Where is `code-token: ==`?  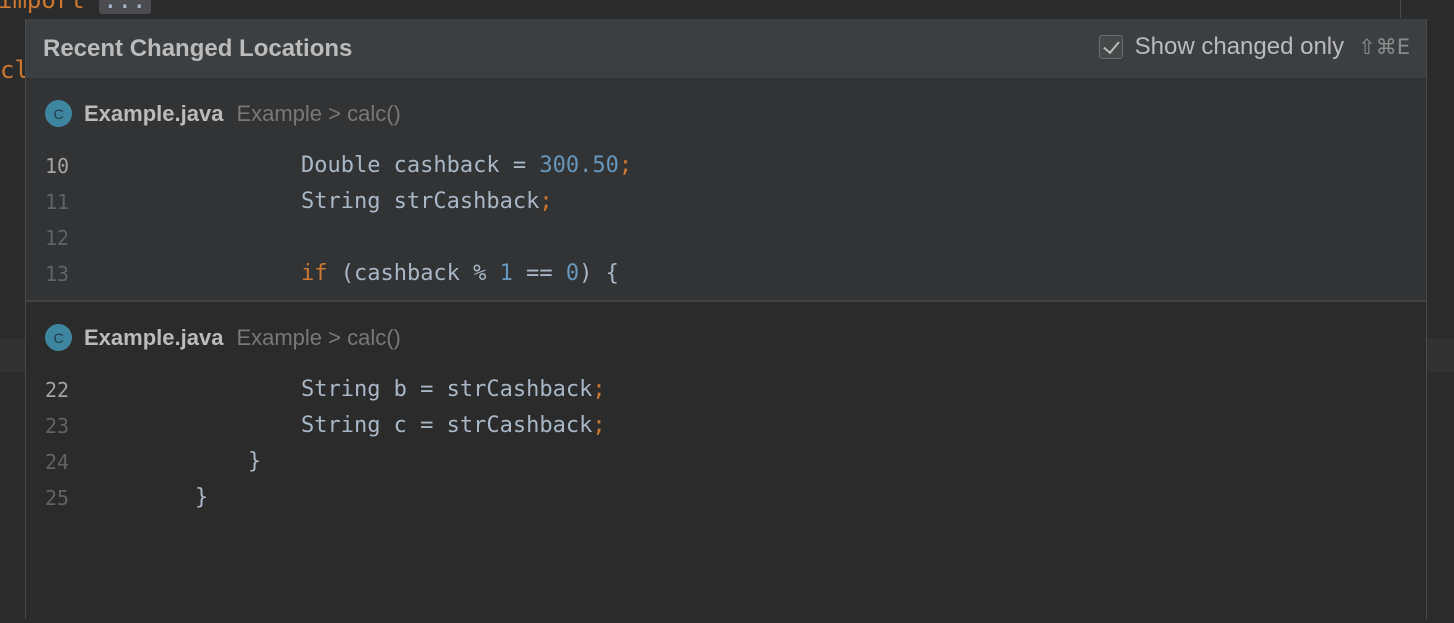
code-token: == is located at coordinates (539, 273).